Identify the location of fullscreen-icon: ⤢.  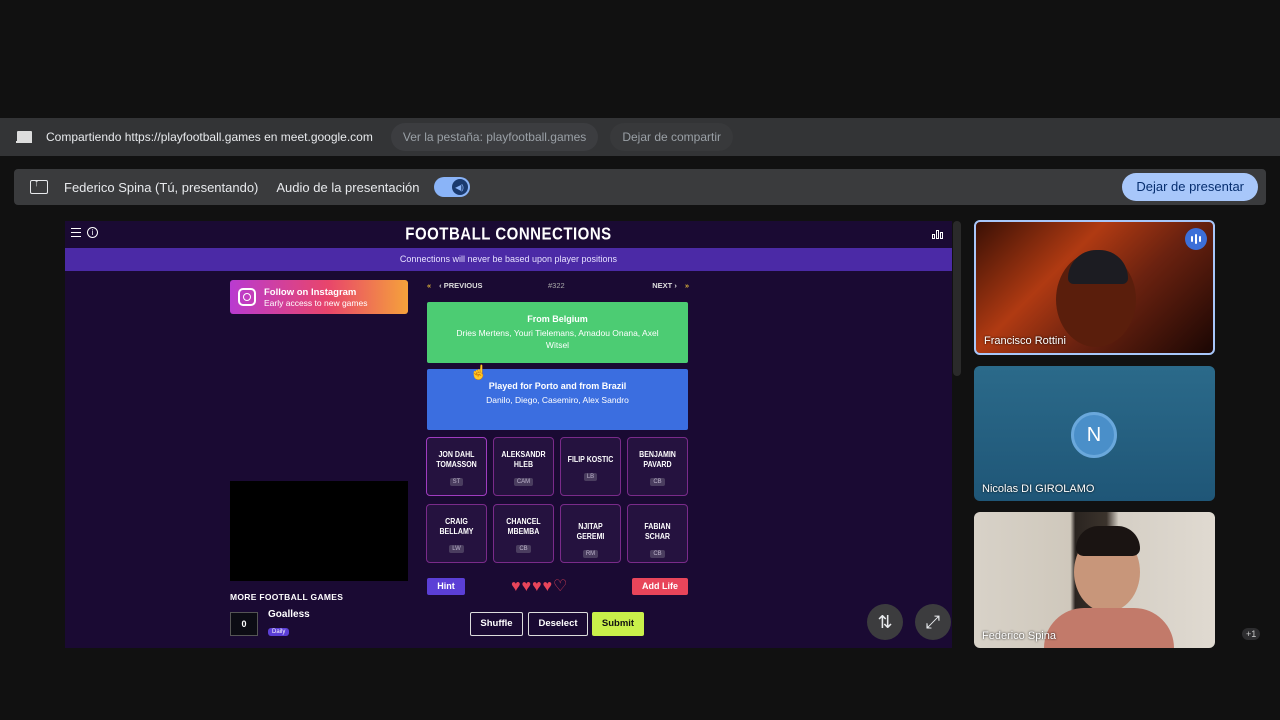
(933, 622).